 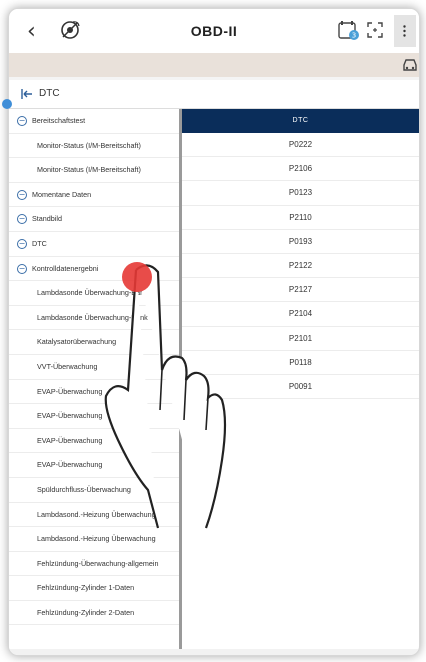 What do you see at coordinates (47, 219) in the screenshot?
I see `tree-label: Standbild` at bounding box center [47, 219].